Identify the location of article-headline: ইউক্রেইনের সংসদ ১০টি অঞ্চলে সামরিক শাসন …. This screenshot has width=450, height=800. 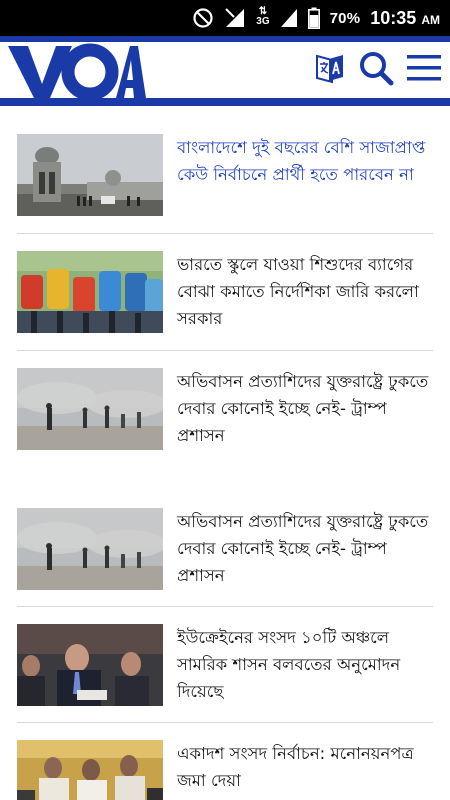
(306, 664).